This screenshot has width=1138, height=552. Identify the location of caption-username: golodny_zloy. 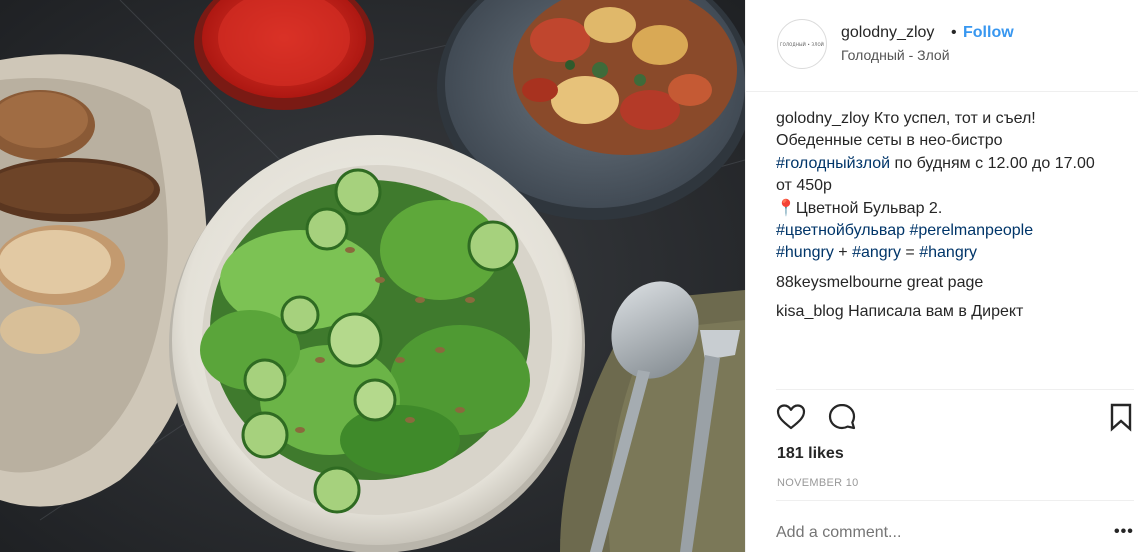
(822, 118).